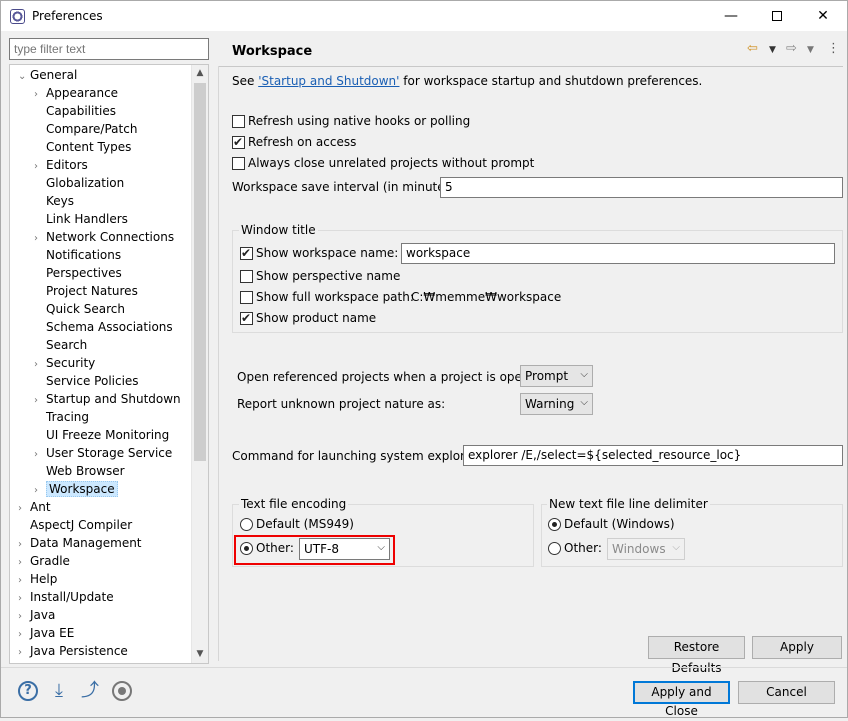  I want to click on refresh-access-checkbox, so click(238, 142).